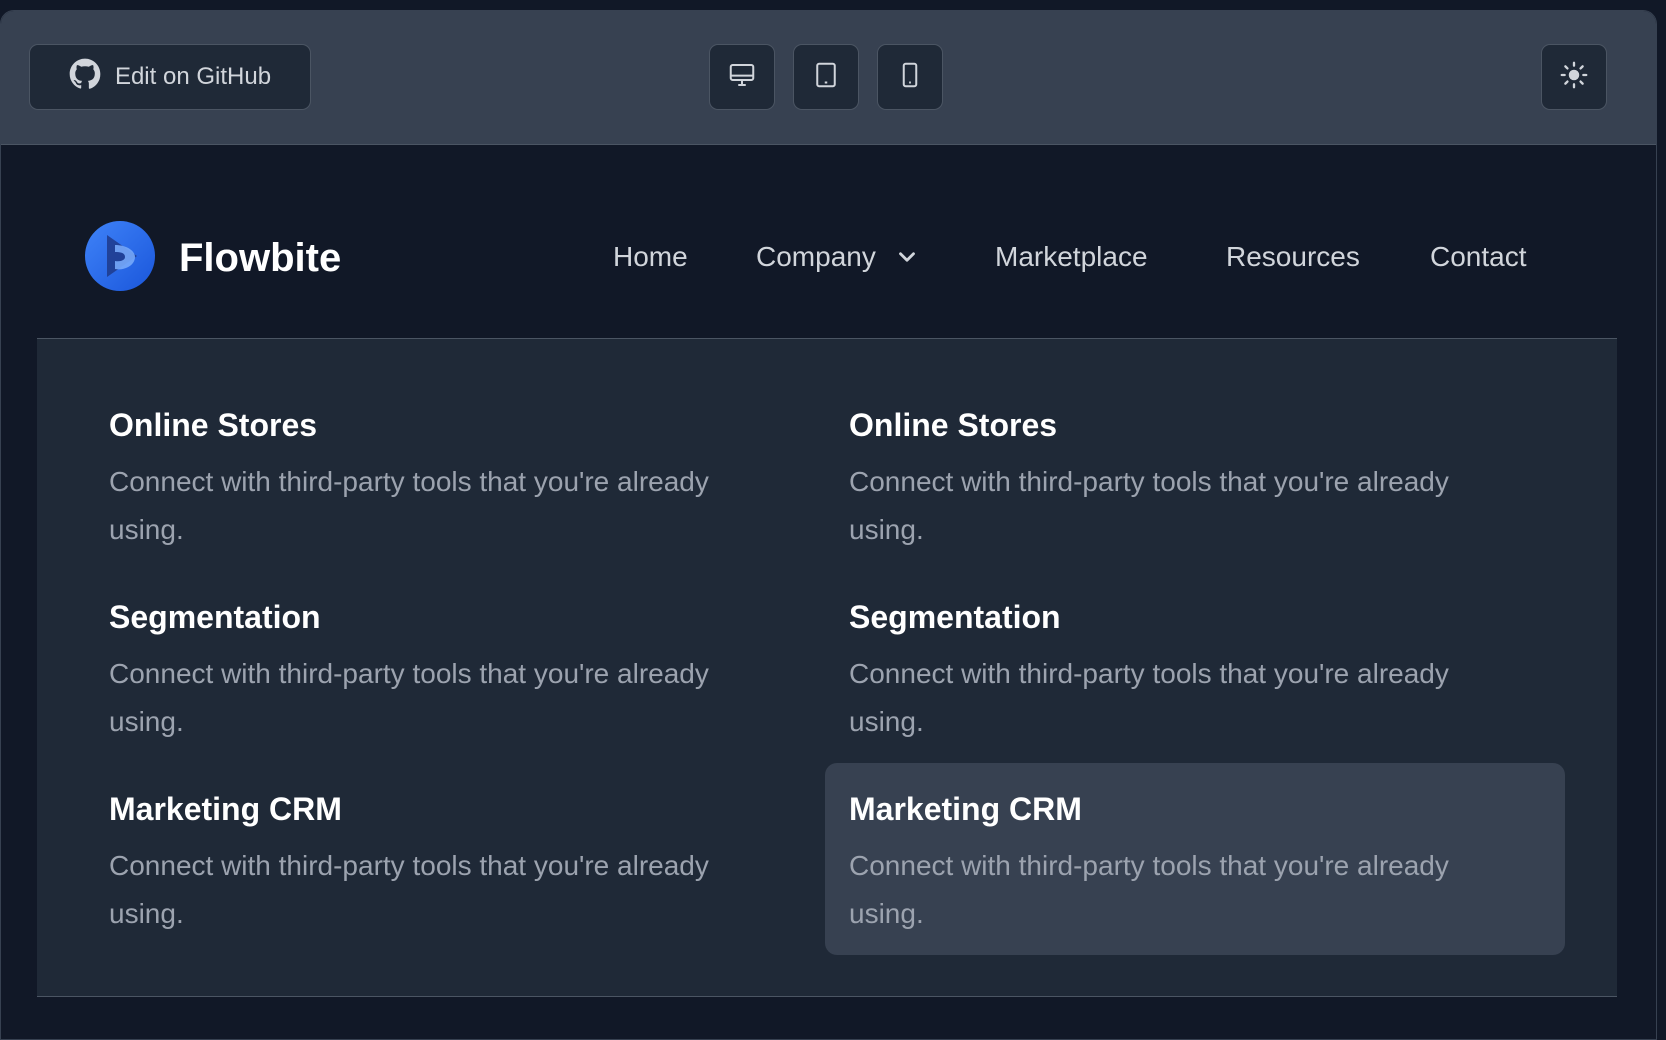 The image size is (1666, 1040). I want to click on theme-toggle-button, so click(1574, 77).